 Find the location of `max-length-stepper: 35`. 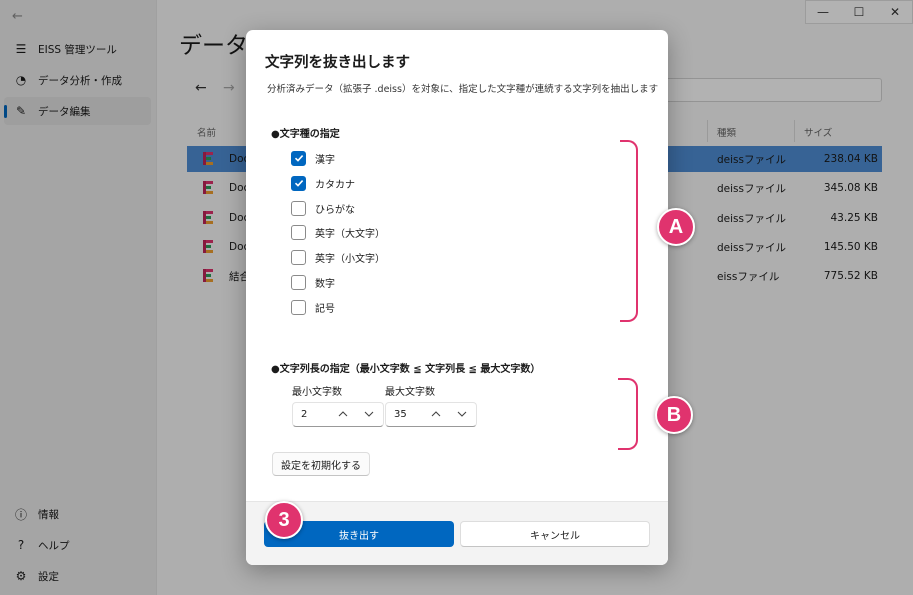

max-length-stepper: 35 is located at coordinates (431, 414).